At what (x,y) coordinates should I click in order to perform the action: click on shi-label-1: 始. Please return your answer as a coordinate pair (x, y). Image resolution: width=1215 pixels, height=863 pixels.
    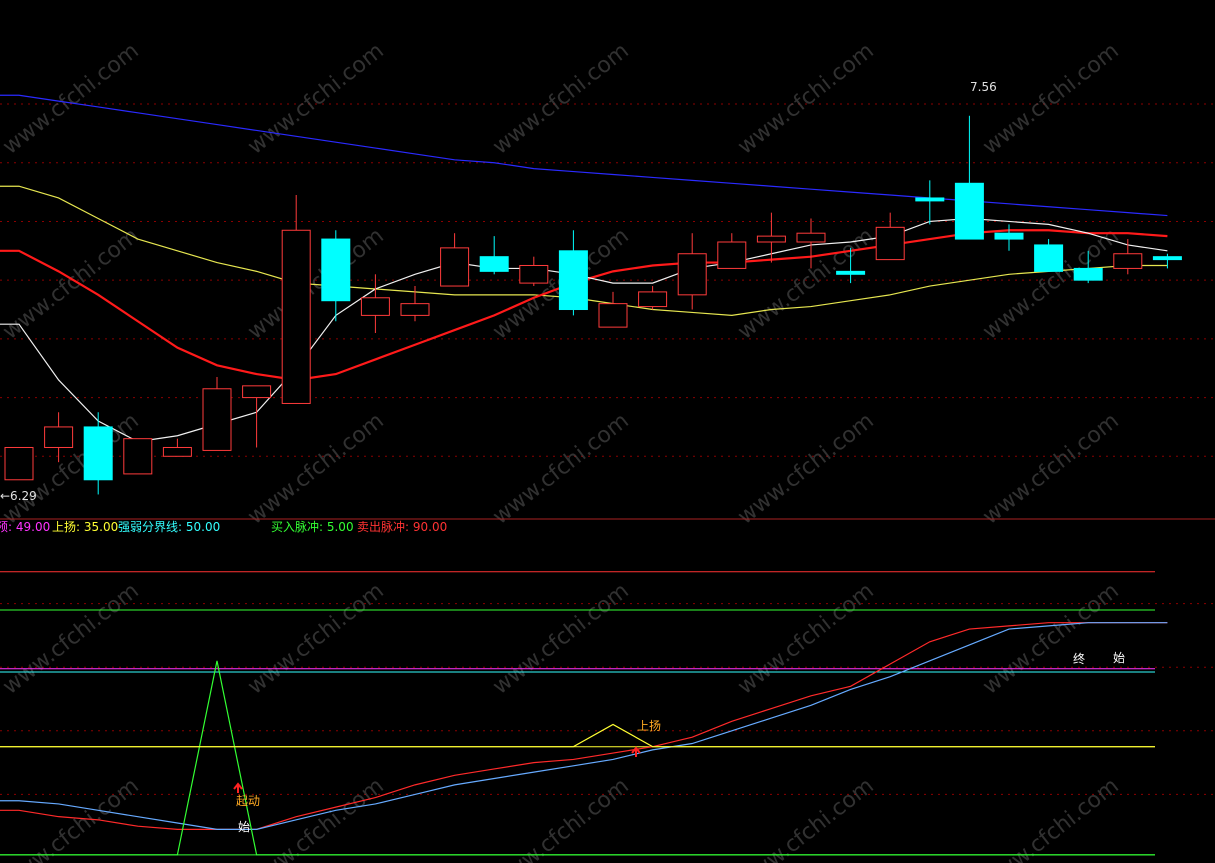
    Looking at the image, I should click on (244, 827).